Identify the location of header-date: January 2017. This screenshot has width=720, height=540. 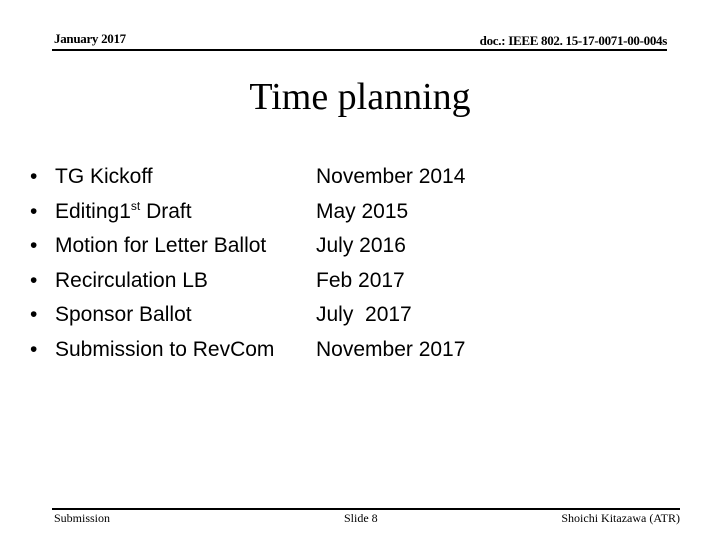
(90, 38).